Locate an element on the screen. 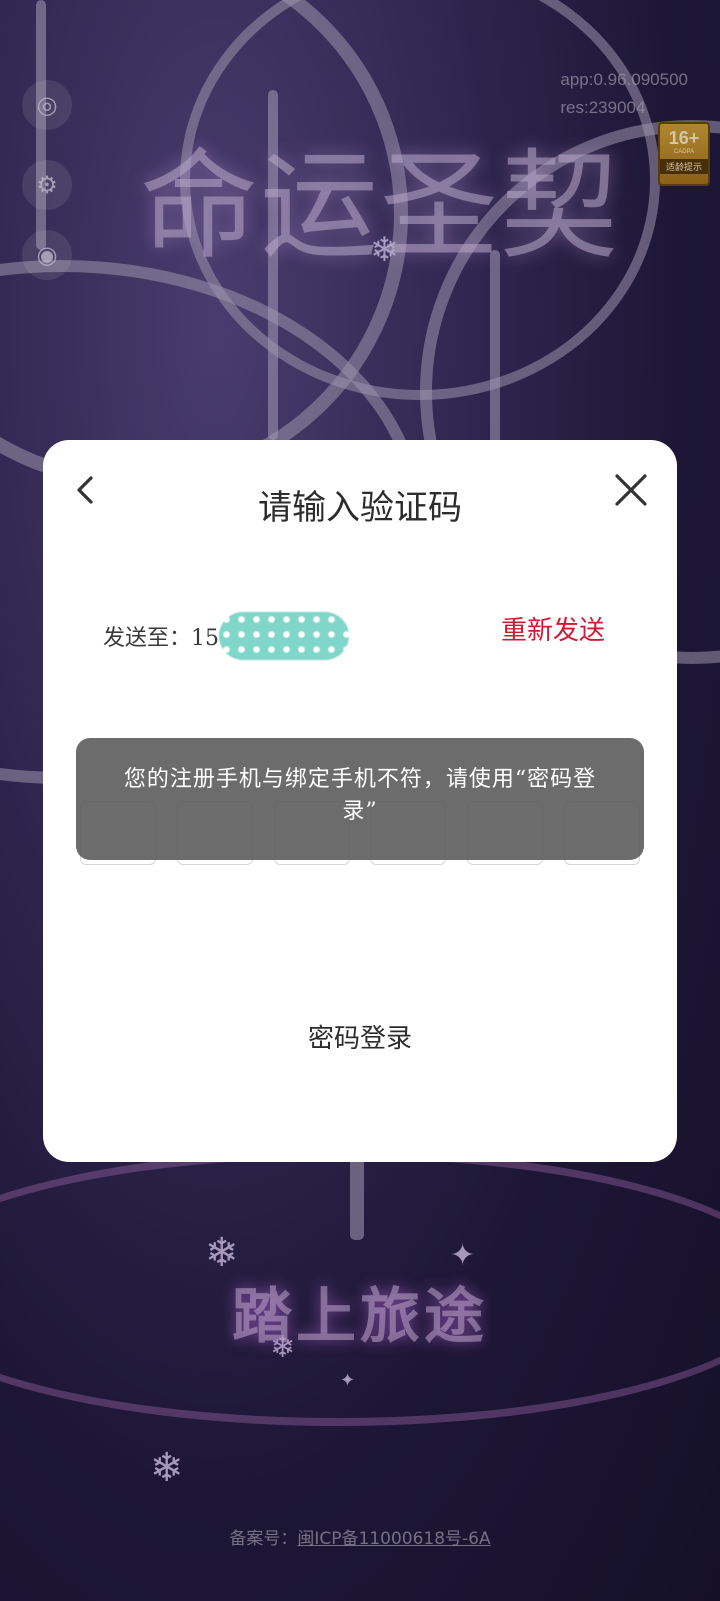 This screenshot has width=720, height=1601. password-login-link: 密码登录 is located at coordinates (360, 1036).